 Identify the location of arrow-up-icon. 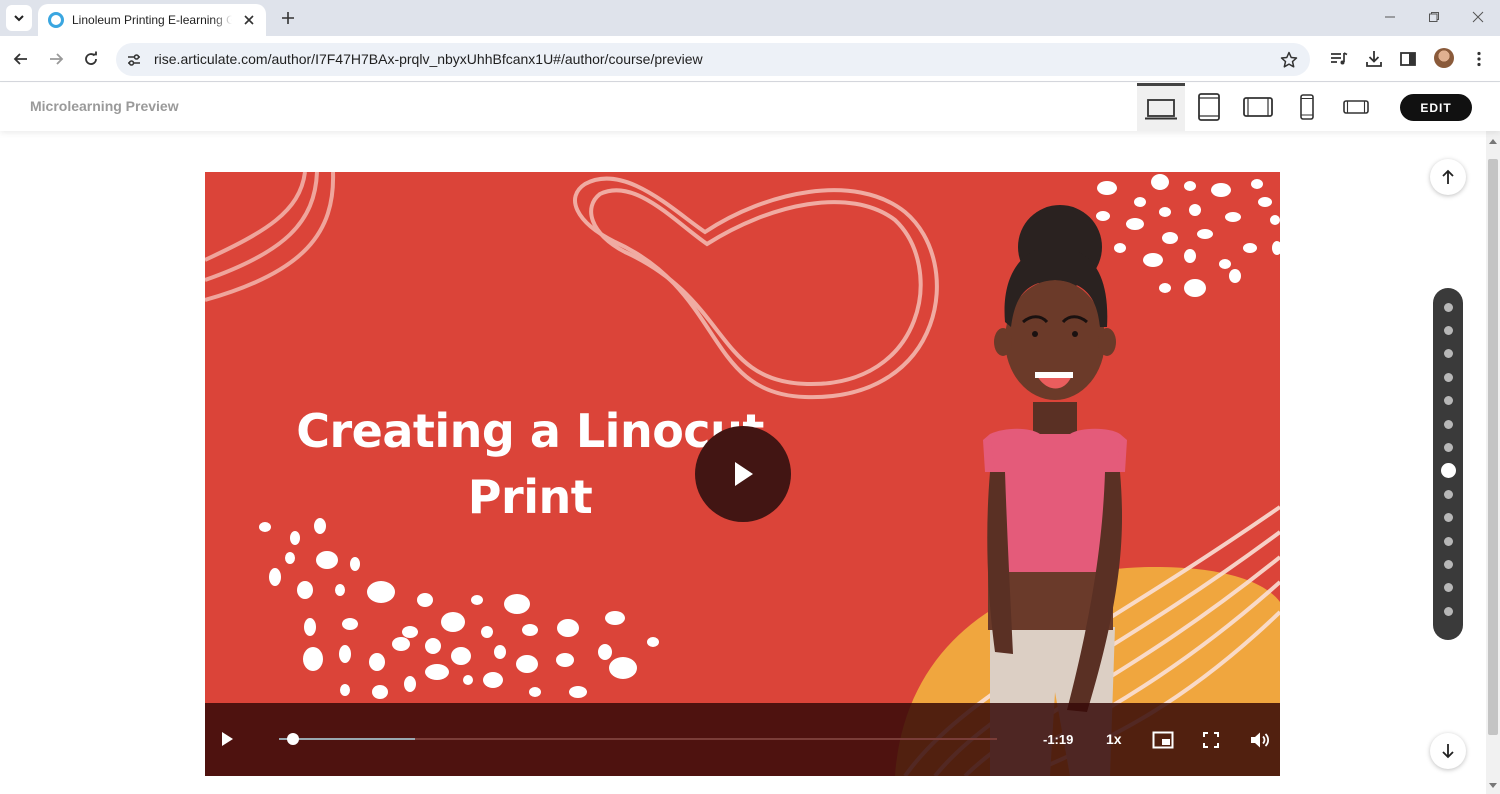
(1448, 176).